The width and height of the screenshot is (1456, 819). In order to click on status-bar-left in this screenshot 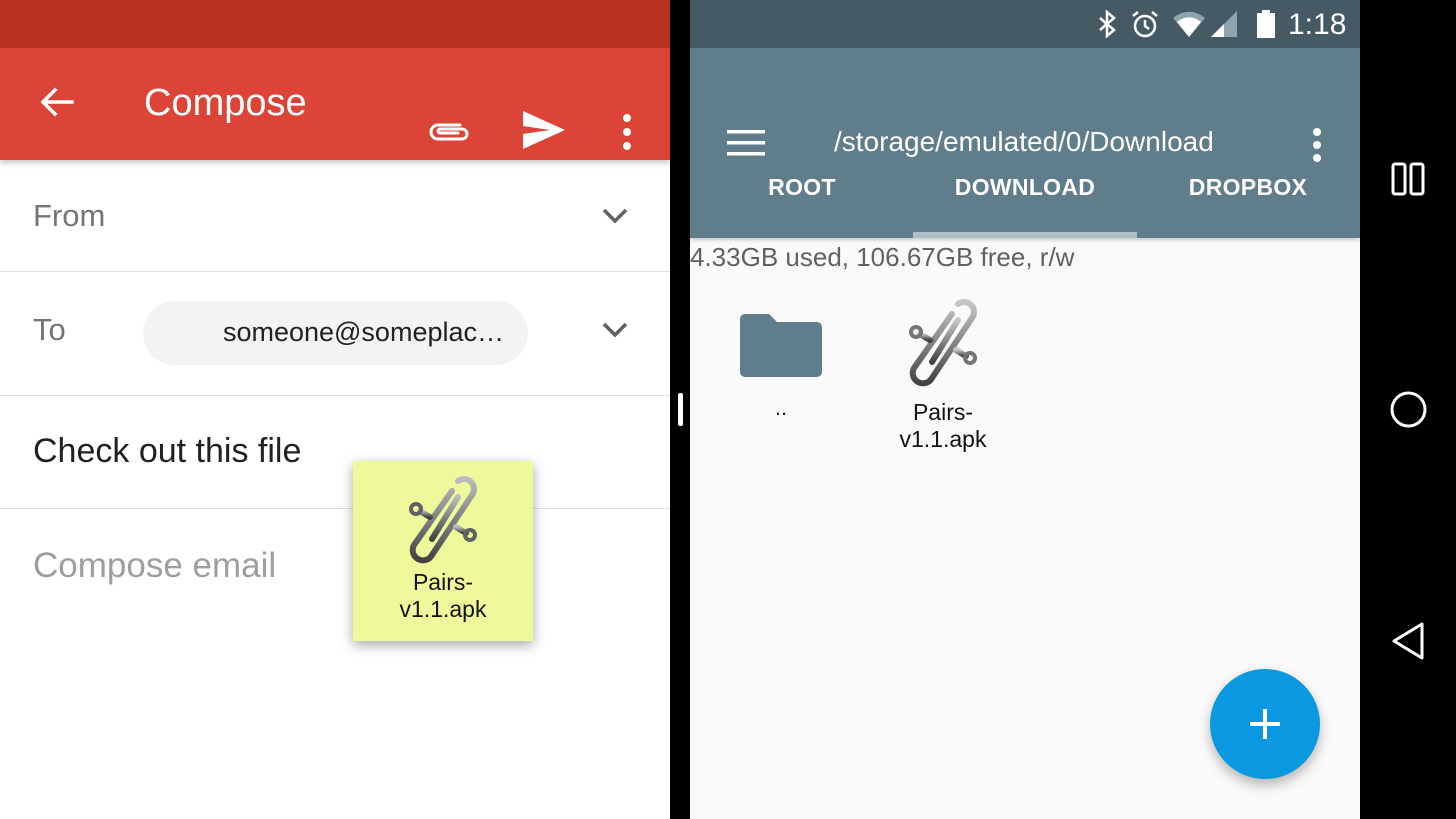, I will do `click(335, 24)`.